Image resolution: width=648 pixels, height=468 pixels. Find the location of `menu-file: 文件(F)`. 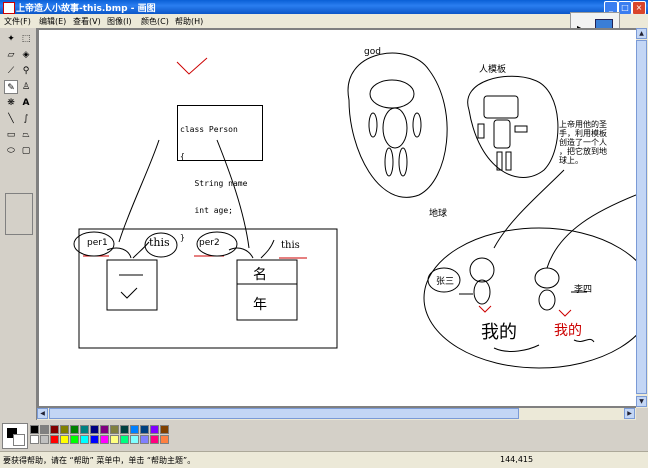

menu-file: 文件(F) is located at coordinates (17, 21).